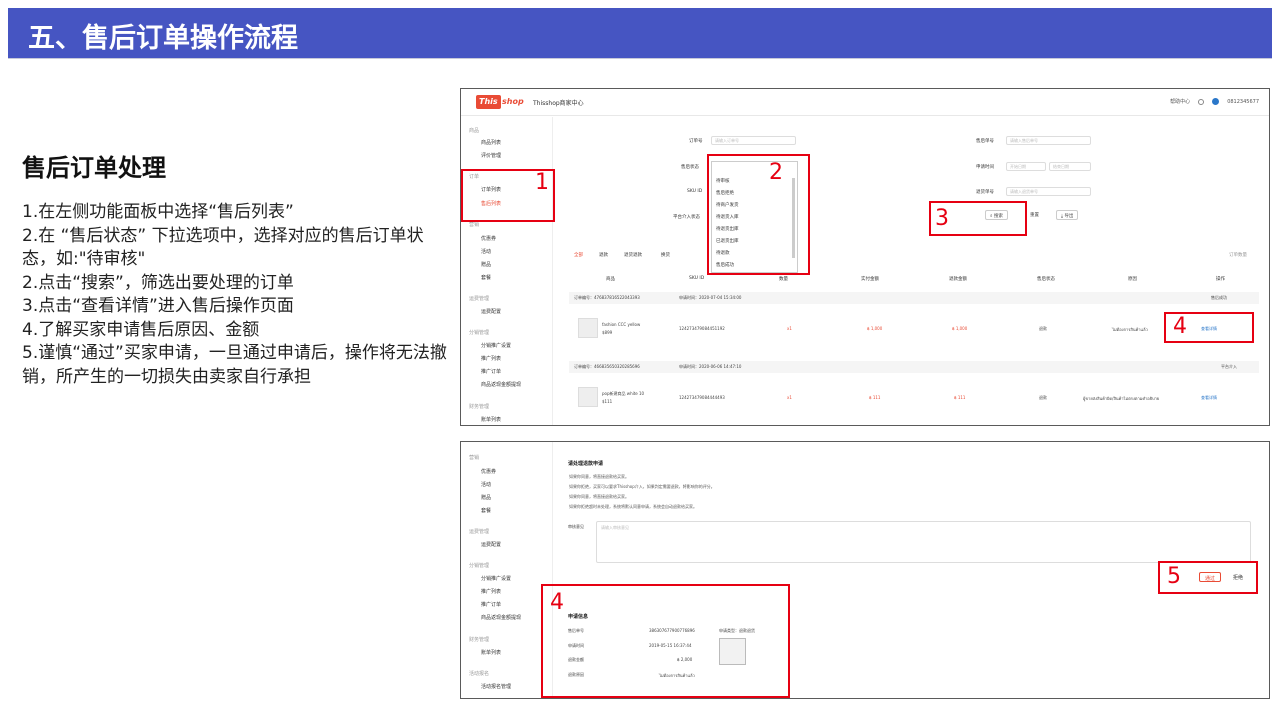 The width and height of the screenshot is (1280, 720). What do you see at coordinates (789, 397) in the screenshot?
I see `qty-value: x1` at bounding box center [789, 397].